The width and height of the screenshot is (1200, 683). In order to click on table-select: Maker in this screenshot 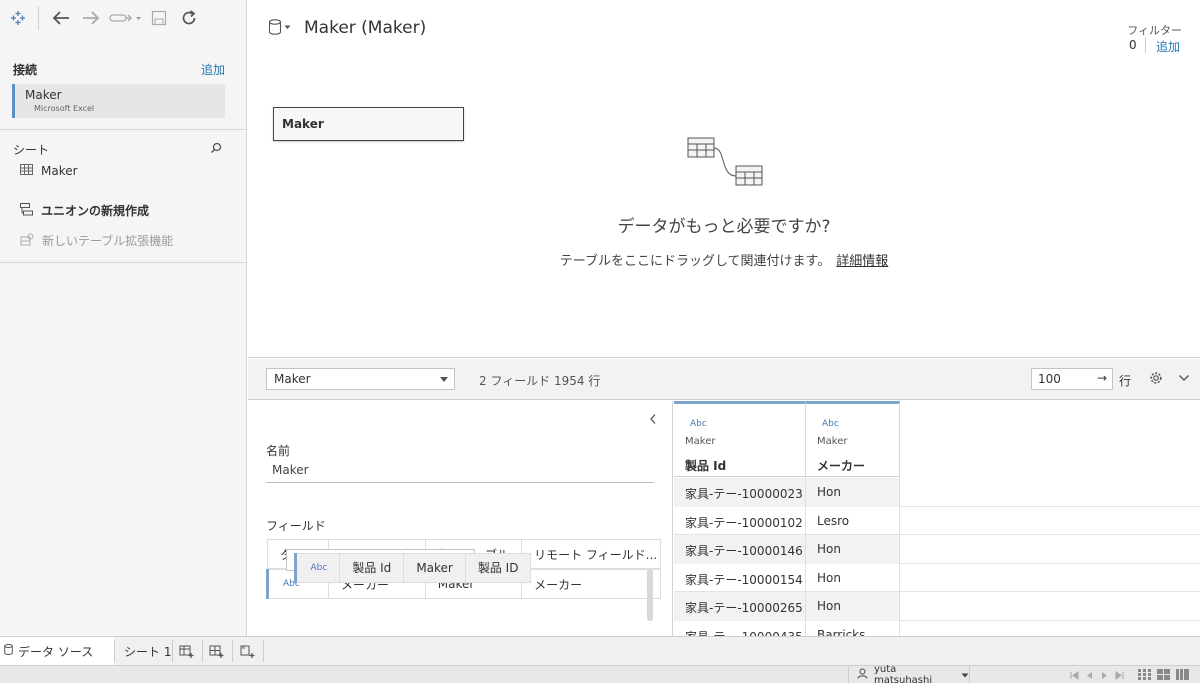, I will do `click(360, 379)`.